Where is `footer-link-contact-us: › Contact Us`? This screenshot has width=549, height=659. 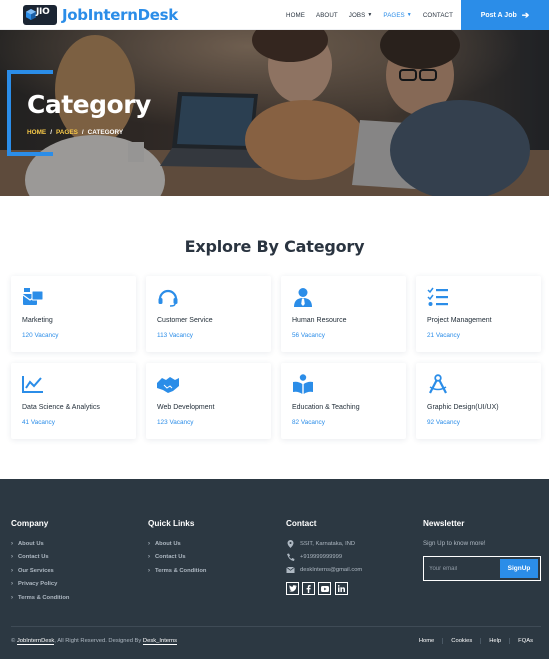
footer-link-contact-us: › Contact Us is located at coordinates (30, 557).